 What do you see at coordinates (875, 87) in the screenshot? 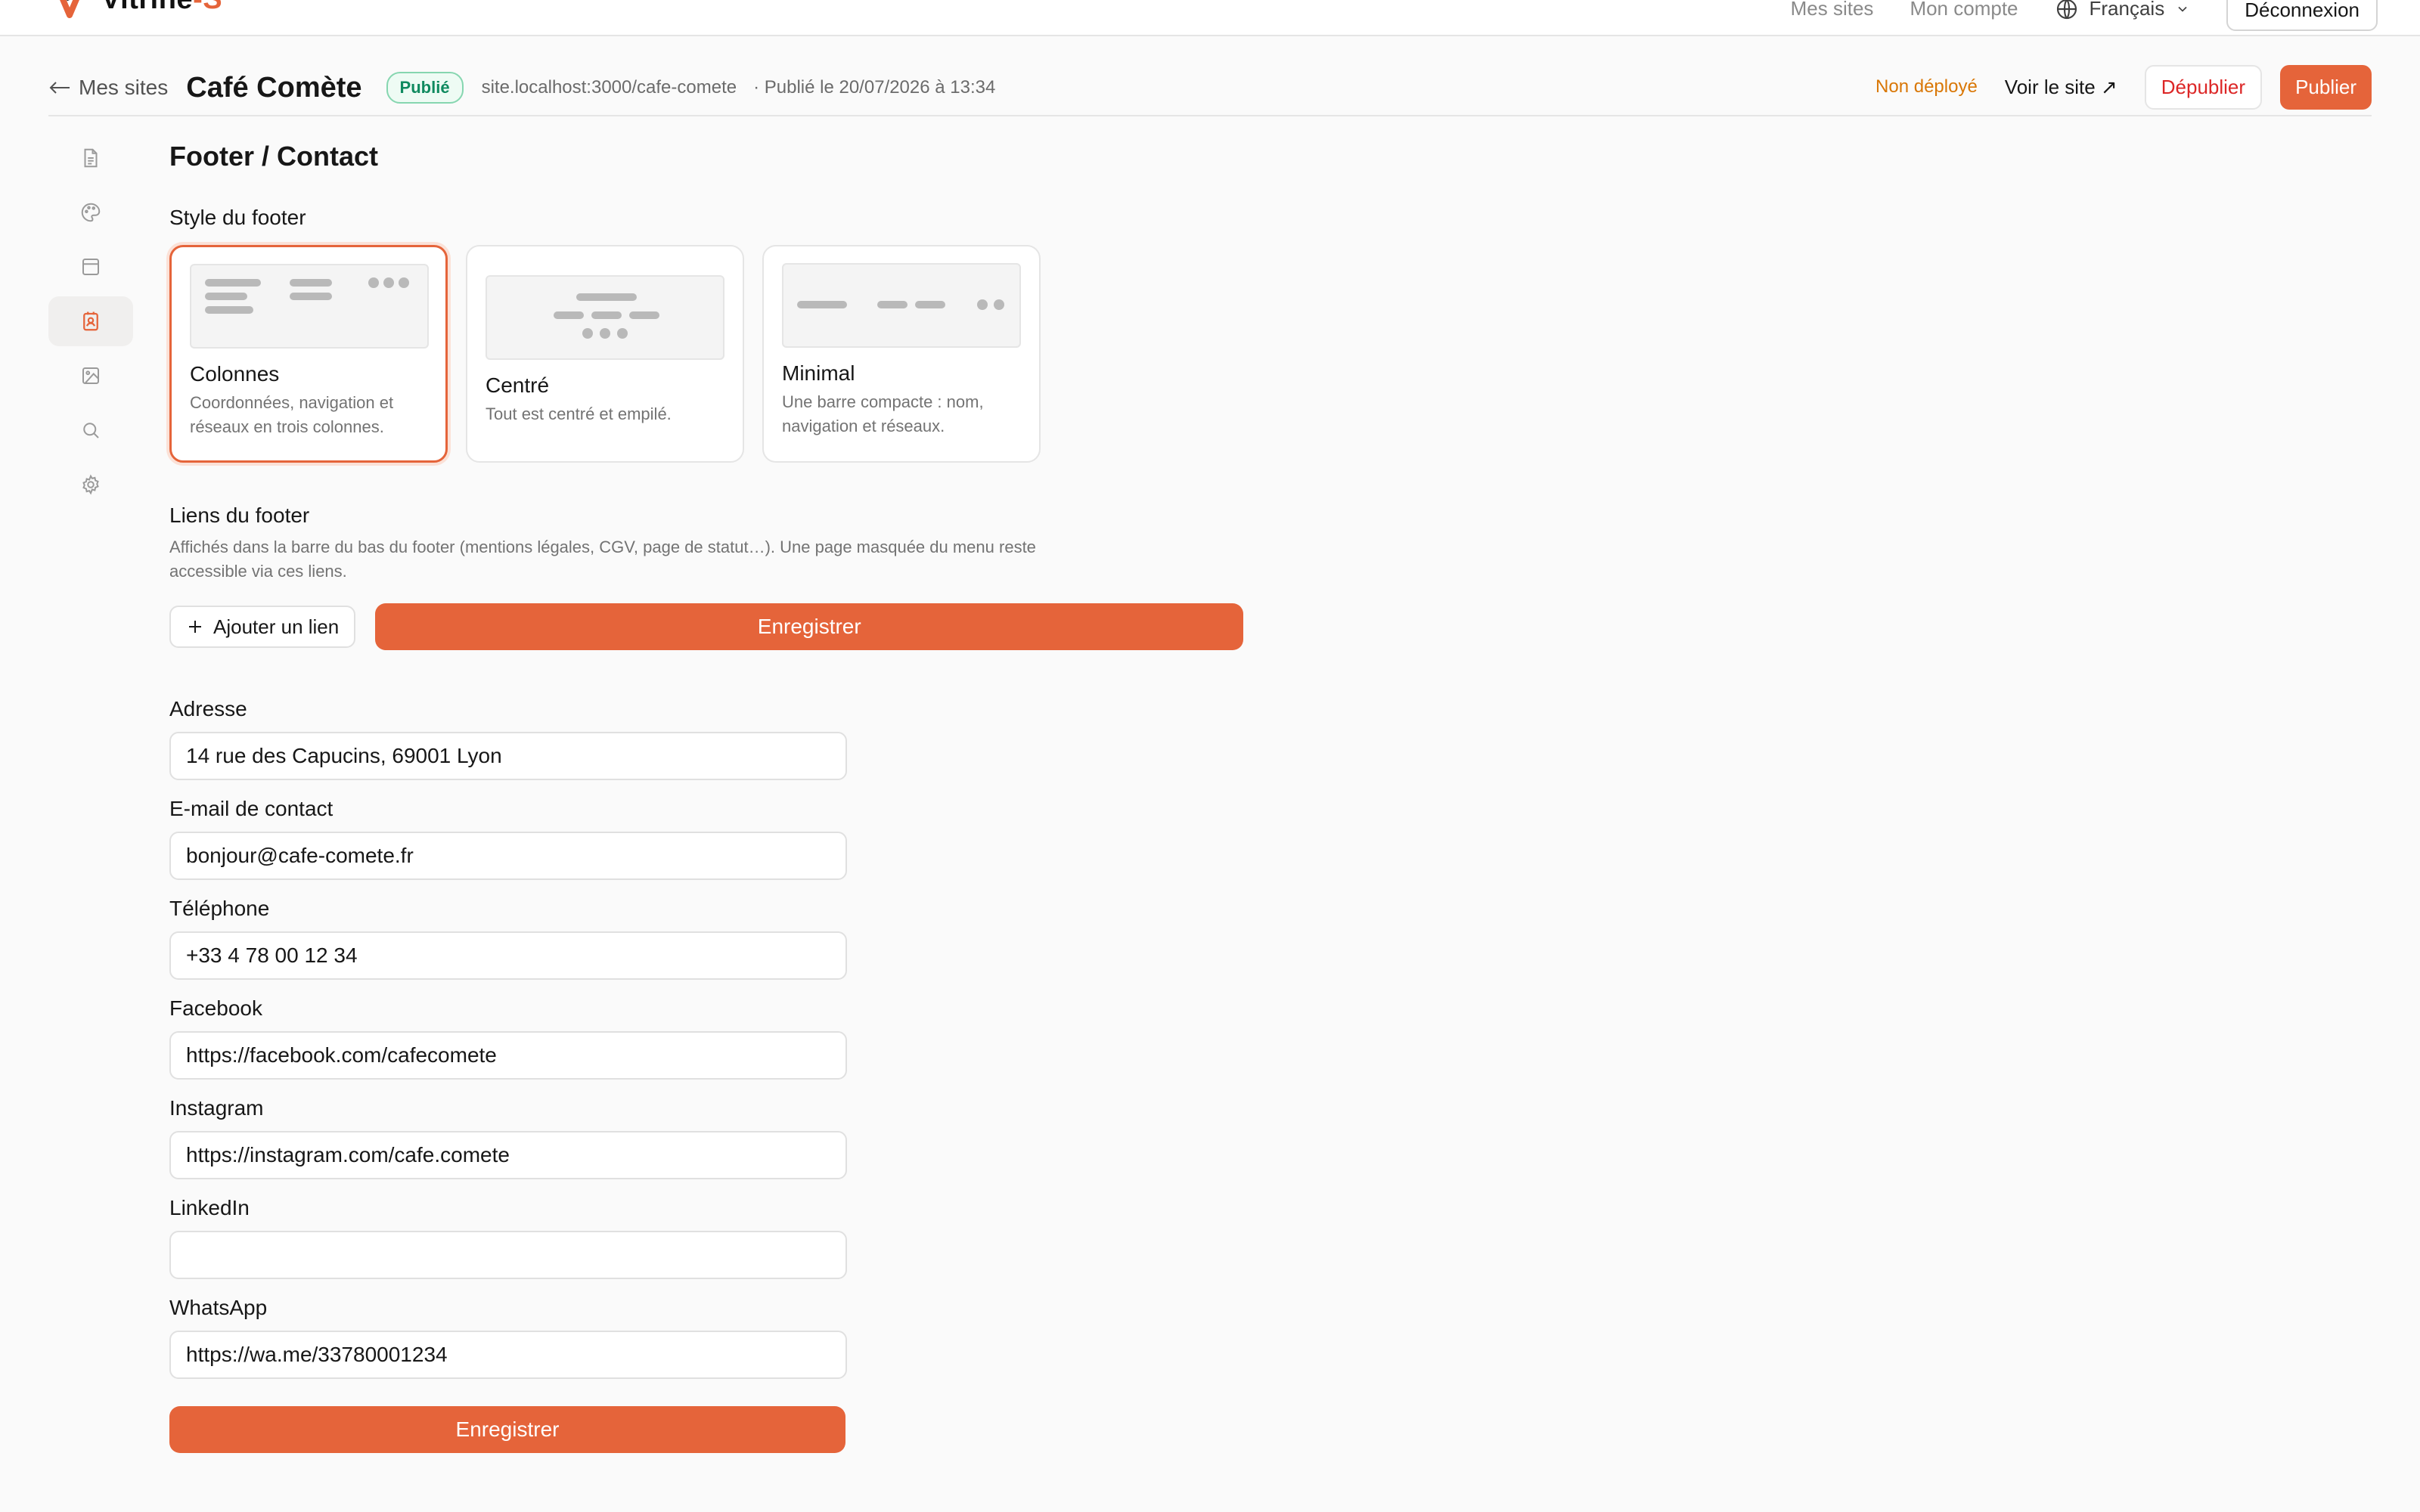
I see `published-date: · Publié le 20/07/2026 à 13:34` at bounding box center [875, 87].